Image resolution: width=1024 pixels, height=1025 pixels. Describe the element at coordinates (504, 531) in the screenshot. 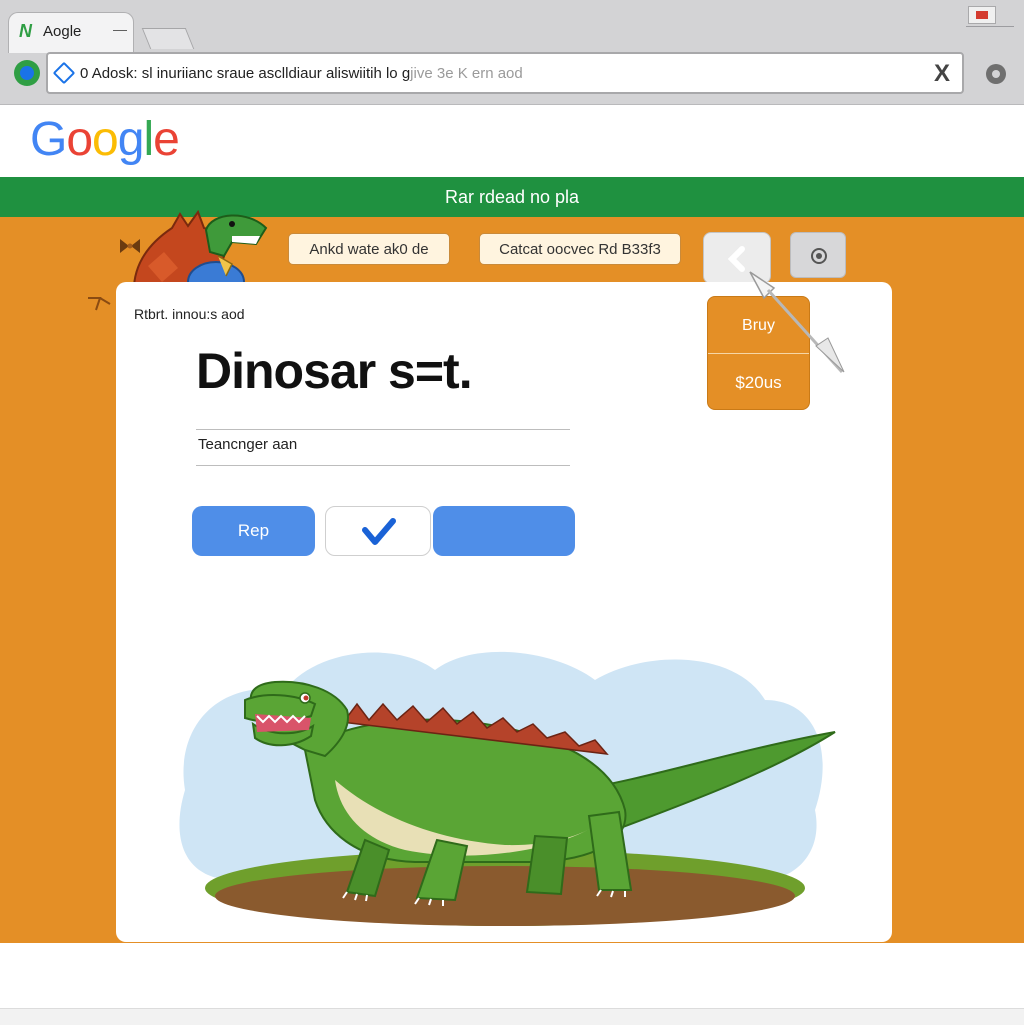

I see `submit-button` at that location.